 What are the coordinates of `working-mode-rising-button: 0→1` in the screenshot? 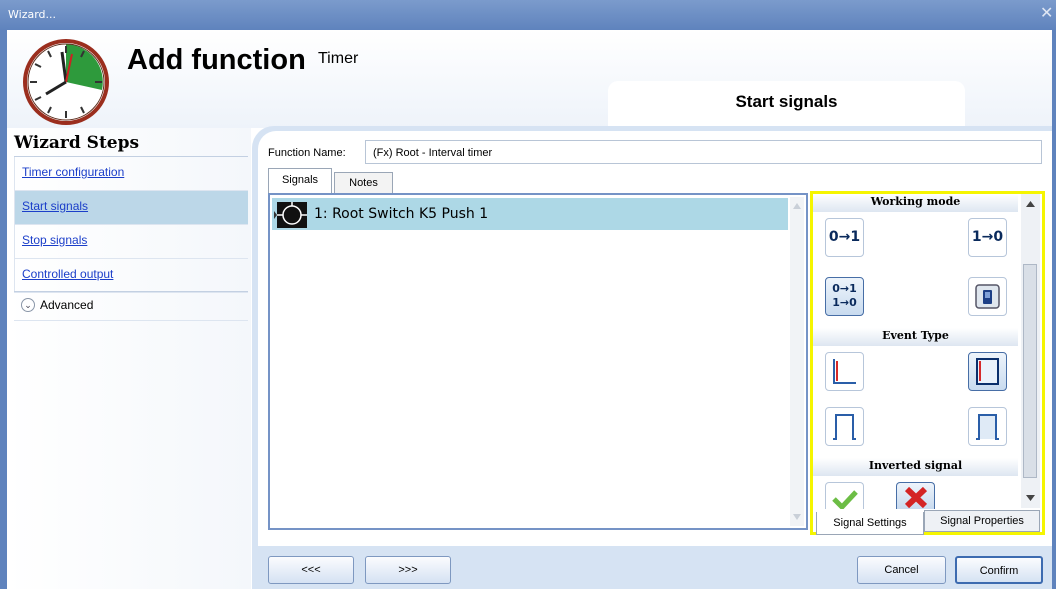 It's located at (844, 237).